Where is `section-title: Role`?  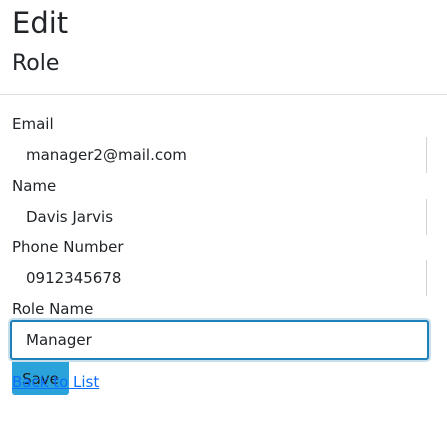
section-title: Role is located at coordinates (36, 63).